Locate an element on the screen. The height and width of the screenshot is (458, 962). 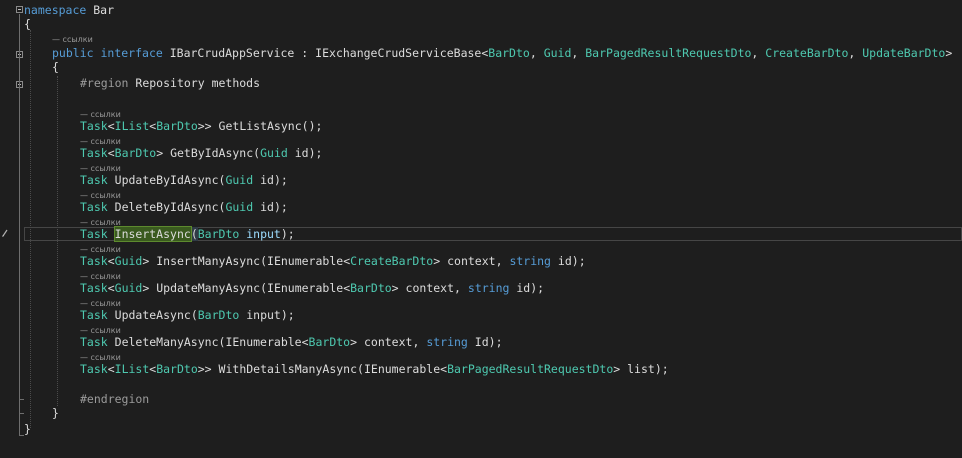
type-arg: CreateBarDto is located at coordinates (807, 53).